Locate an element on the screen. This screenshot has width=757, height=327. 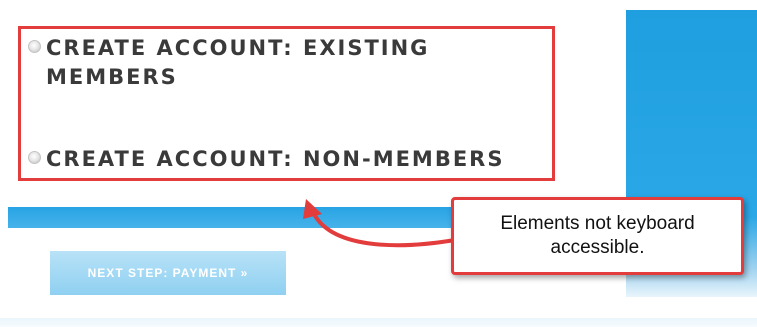
radio-option-non-members: CREATE ACCOUNT: NON-MEMBERS is located at coordinates (266, 159).